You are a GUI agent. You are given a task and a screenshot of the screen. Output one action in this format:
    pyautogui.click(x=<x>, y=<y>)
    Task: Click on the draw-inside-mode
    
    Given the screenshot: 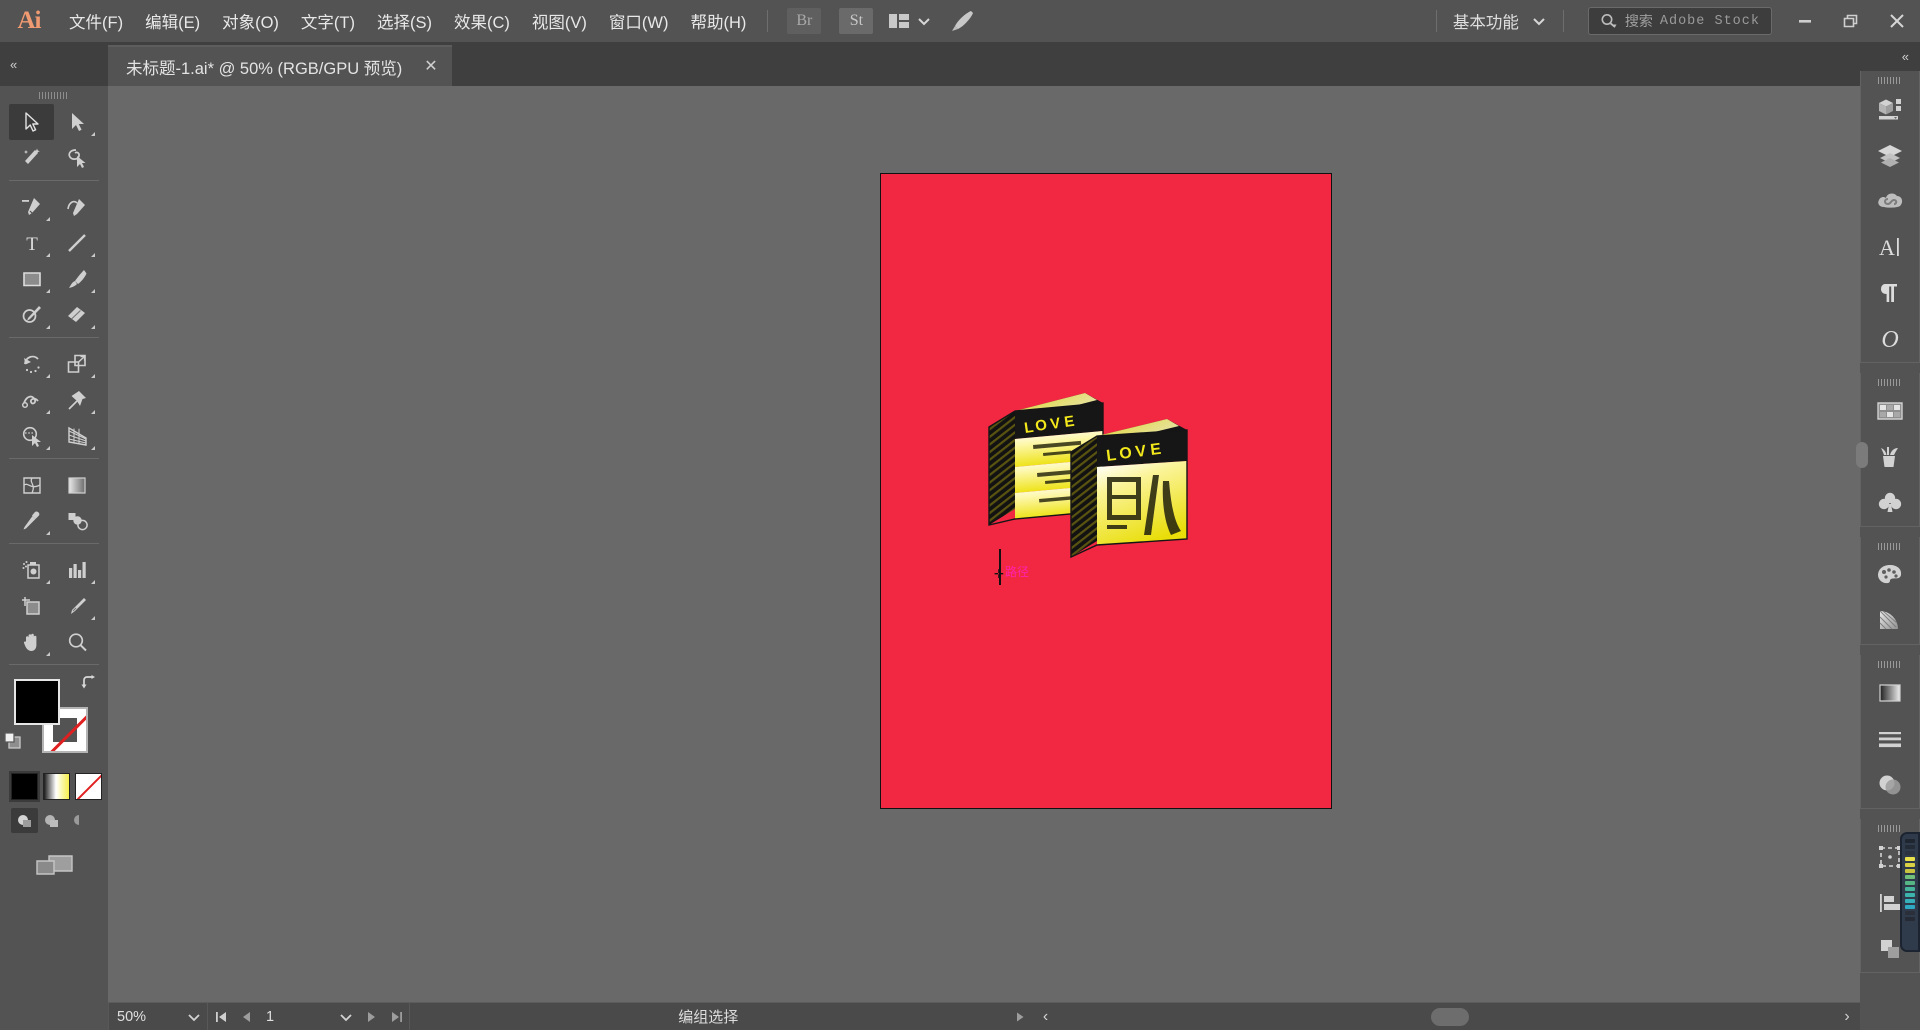 What is the action you would take?
    pyautogui.click(x=78, y=820)
    